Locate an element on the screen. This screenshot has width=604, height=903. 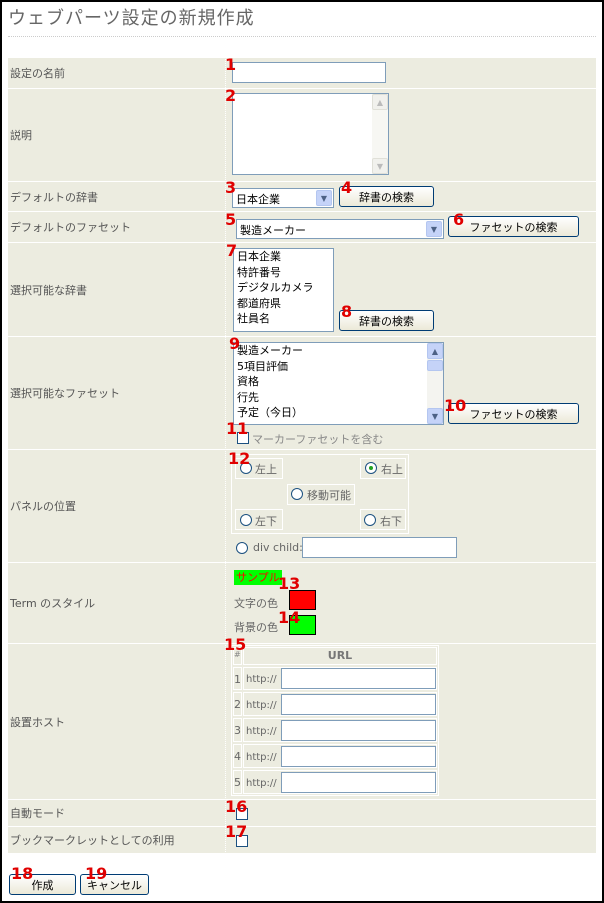
selectable-facets-search-button: ファセットの検索 is located at coordinates (513, 413).